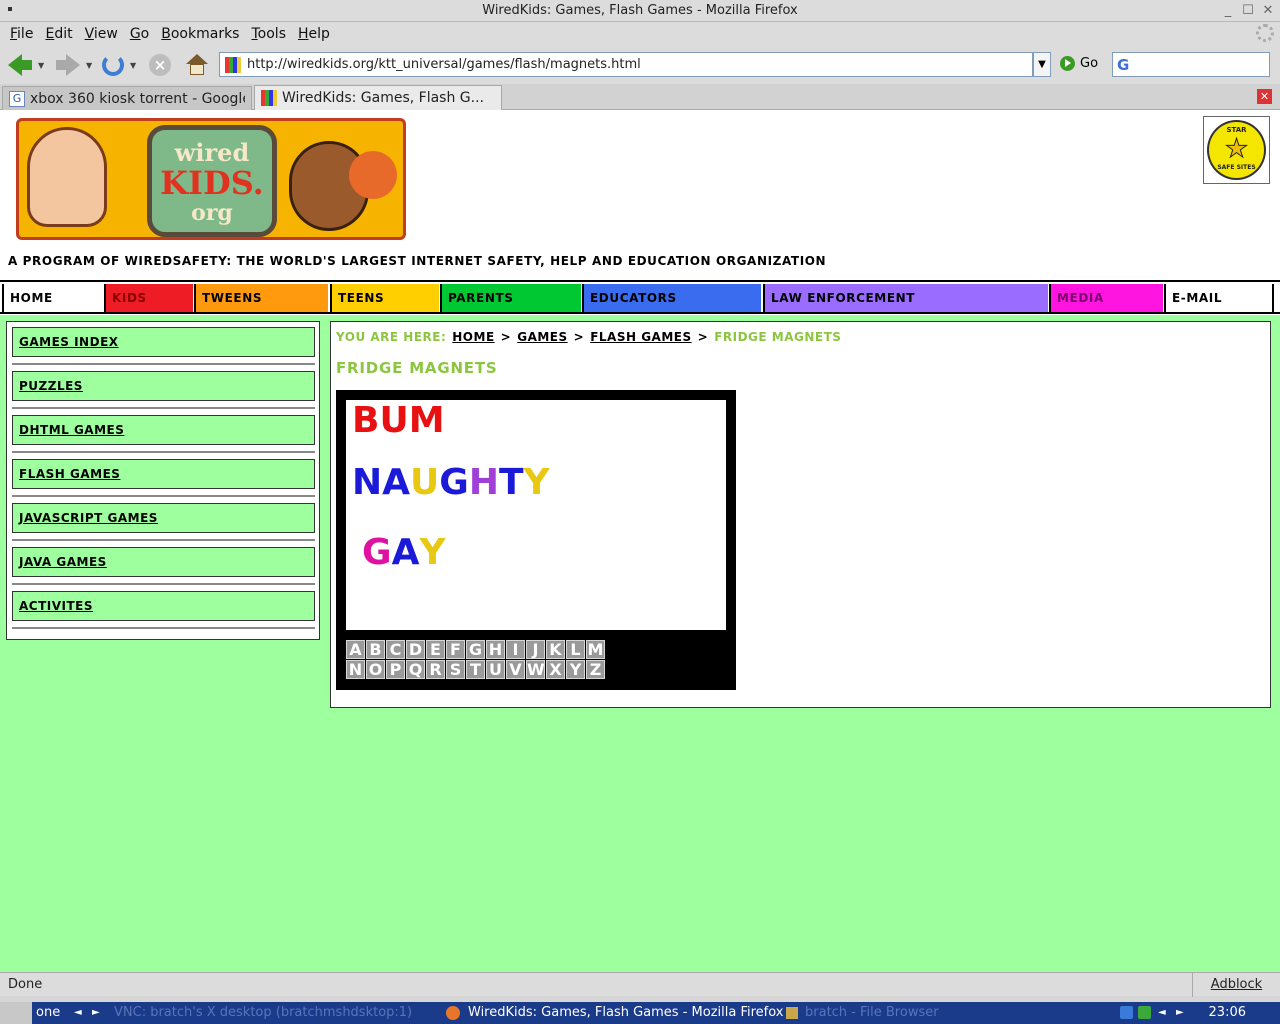  What do you see at coordinates (163, 342) in the screenshot?
I see `sidebar-item-games-index: GAMES INDEX` at bounding box center [163, 342].